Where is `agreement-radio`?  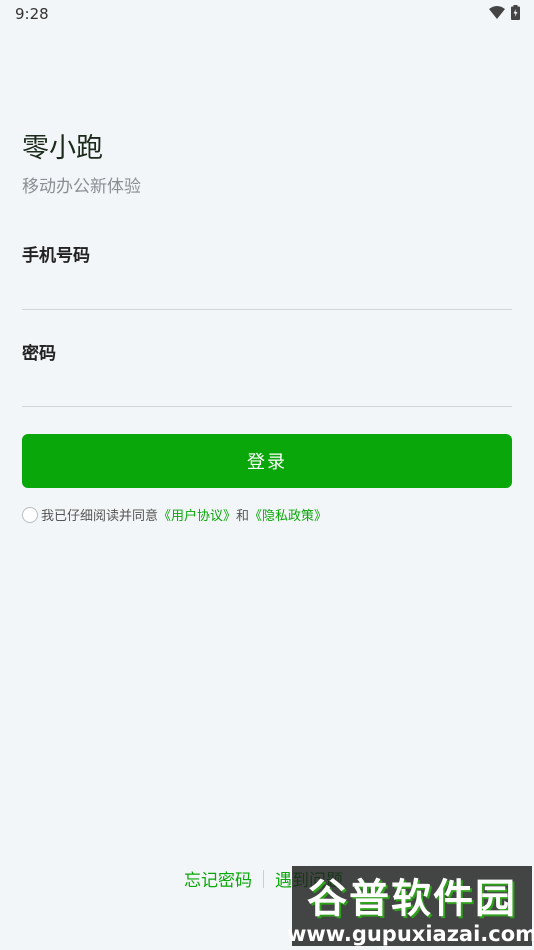
agreement-radio is located at coordinates (30, 514).